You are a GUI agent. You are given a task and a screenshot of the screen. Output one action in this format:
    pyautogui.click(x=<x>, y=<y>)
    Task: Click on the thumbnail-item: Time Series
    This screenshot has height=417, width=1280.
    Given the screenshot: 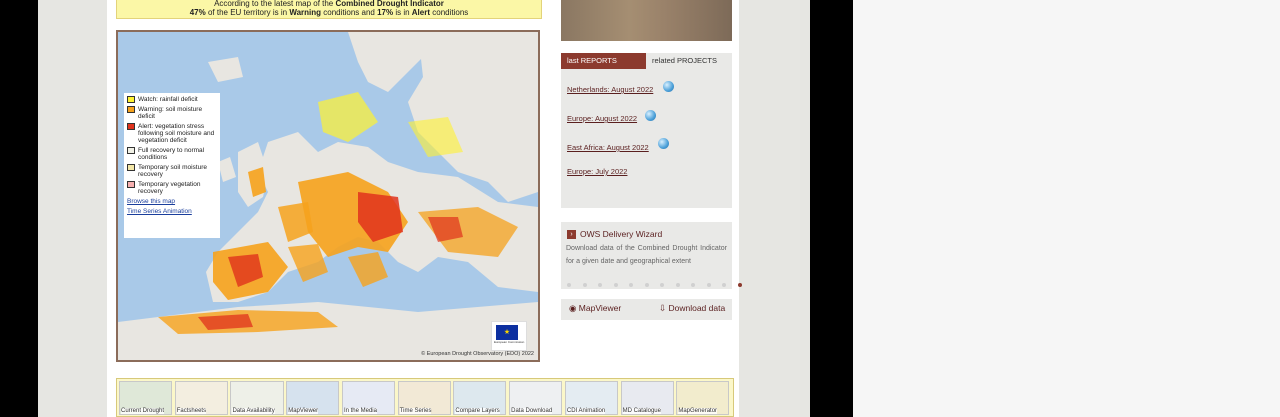 What is the action you would take?
    pyautogui.click(x=424, y=398)
    